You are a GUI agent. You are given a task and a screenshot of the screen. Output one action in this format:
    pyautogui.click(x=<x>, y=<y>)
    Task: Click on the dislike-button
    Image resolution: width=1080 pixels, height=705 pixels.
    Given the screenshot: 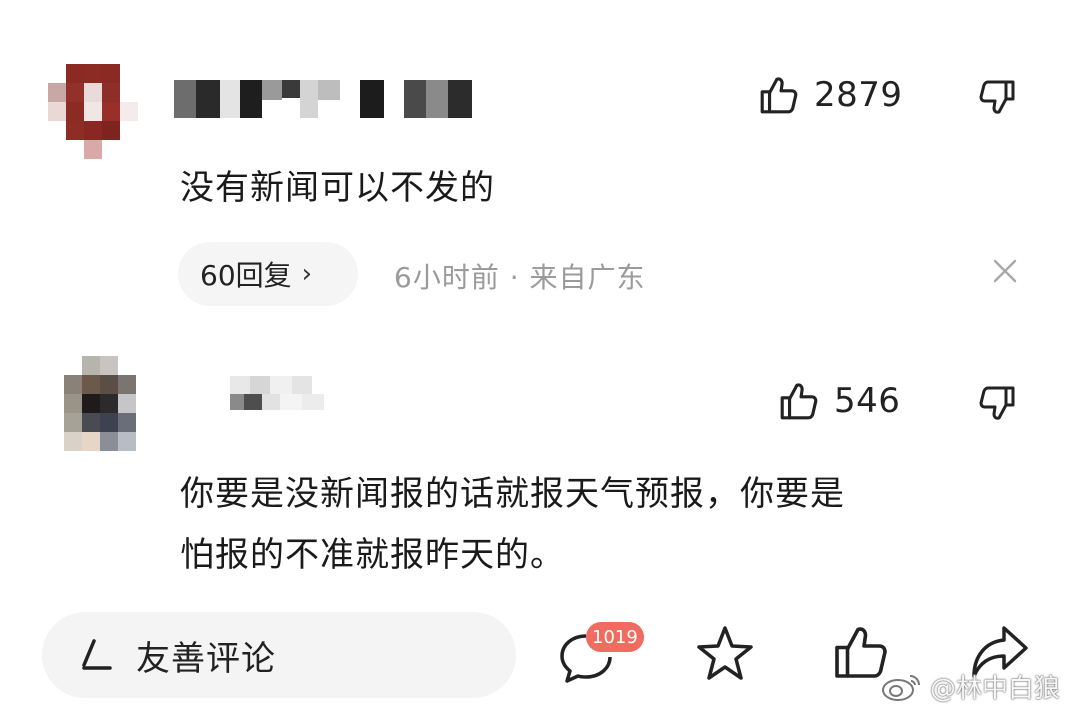 What is the action you would take?
    pyautogui.click(x=997, y=406)
    